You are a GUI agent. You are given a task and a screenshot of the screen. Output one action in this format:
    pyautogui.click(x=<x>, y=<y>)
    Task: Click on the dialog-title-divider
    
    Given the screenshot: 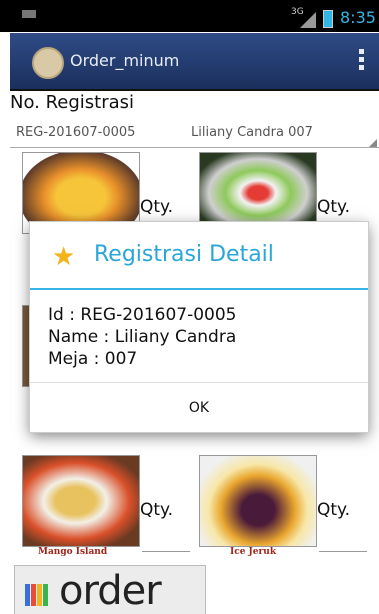 What is the action you would take?
    pyautogui.click(x=199, y=289)
    